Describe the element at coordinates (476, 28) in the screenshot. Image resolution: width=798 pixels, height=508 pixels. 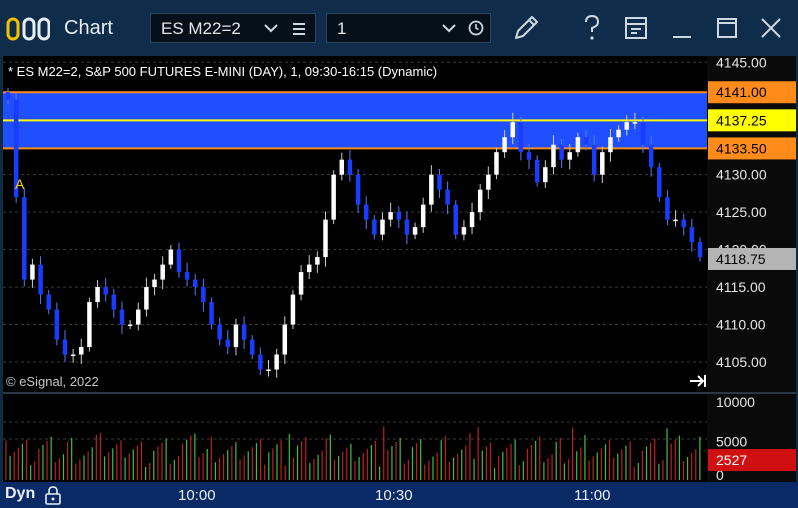
I see `clock-icon` at that location.